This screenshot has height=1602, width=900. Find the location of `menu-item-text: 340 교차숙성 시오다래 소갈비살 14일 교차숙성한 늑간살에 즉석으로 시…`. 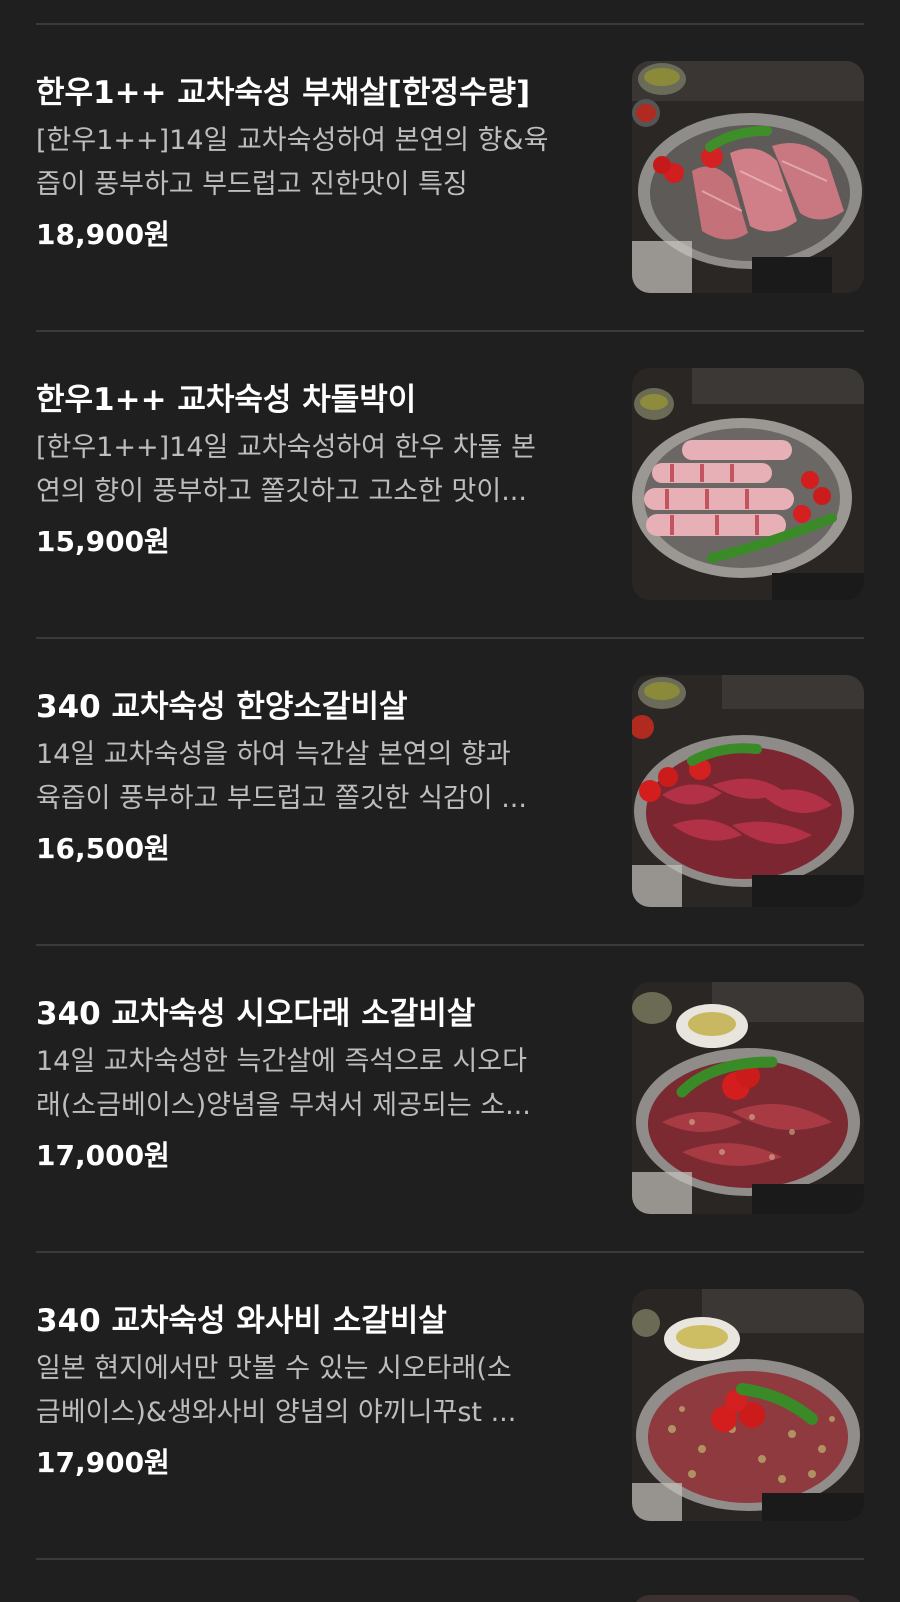

menu-item-text: 340 교차숙성 시오다래 소갈비살 14일 교차숙성한 늑간살에 즉석으로 시… is located at coordinates (316, 1084).